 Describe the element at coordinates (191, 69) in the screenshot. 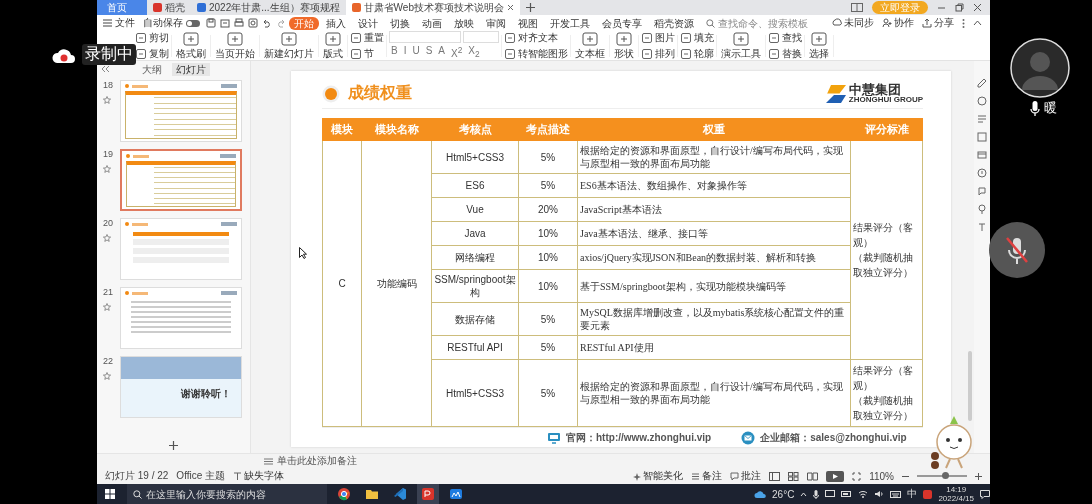

I see `panel-tab: 幻灯片` at that location.